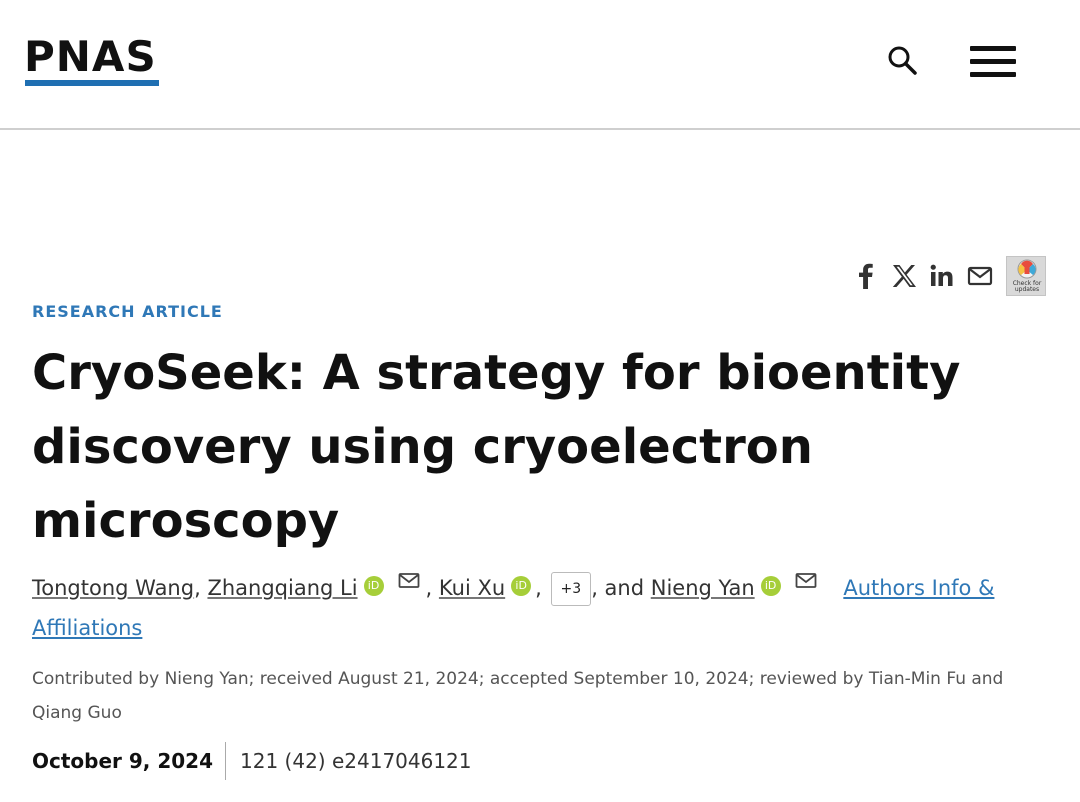  I want to click on facebook-icon, so click(866, 276).